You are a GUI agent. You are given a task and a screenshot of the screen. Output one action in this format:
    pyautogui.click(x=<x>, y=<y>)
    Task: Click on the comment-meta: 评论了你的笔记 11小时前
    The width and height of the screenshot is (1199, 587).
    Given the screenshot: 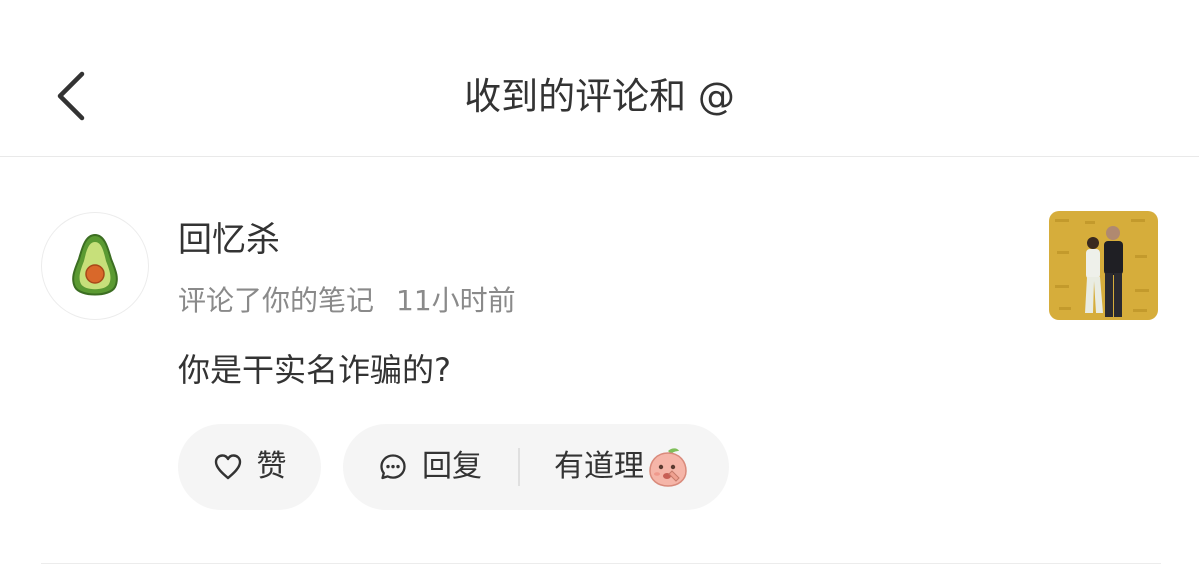 What is the action you would take?
    pyautogui.click(x=347, y=301)
    